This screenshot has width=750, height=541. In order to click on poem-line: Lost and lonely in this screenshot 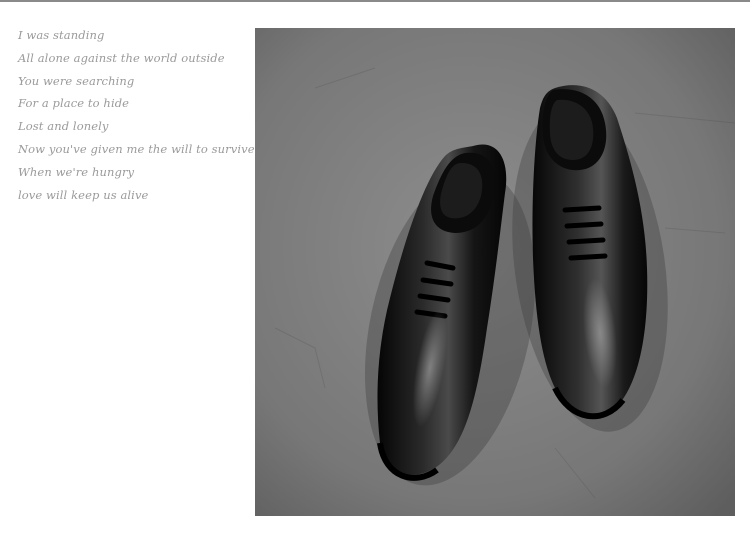, I will do `click(63, 126)`.